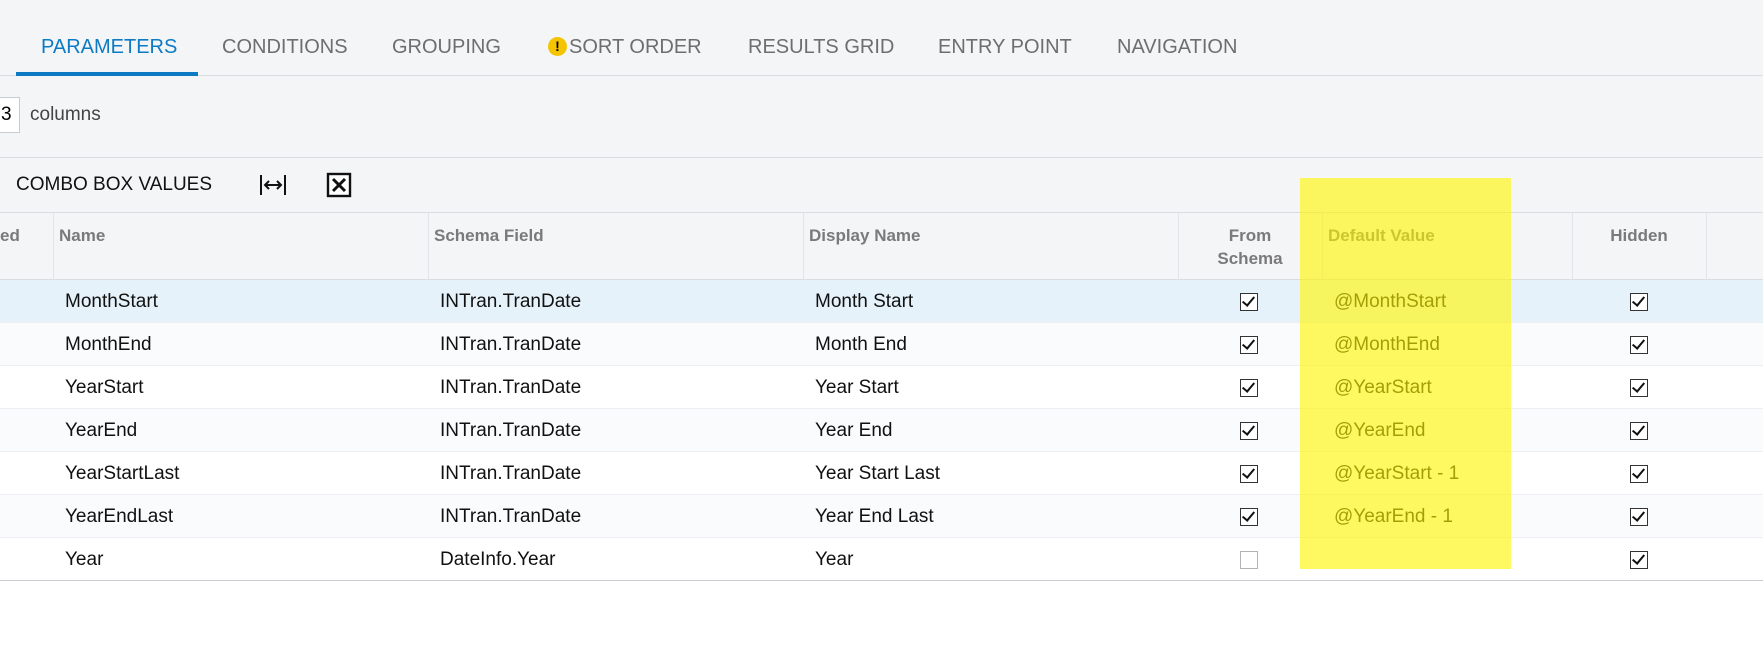 The width and height of the screenshot is (1763, 662). Describe the element at coordinates (119, 516) in the screenshot. I see `cell-name: YearEndLast` at that location.